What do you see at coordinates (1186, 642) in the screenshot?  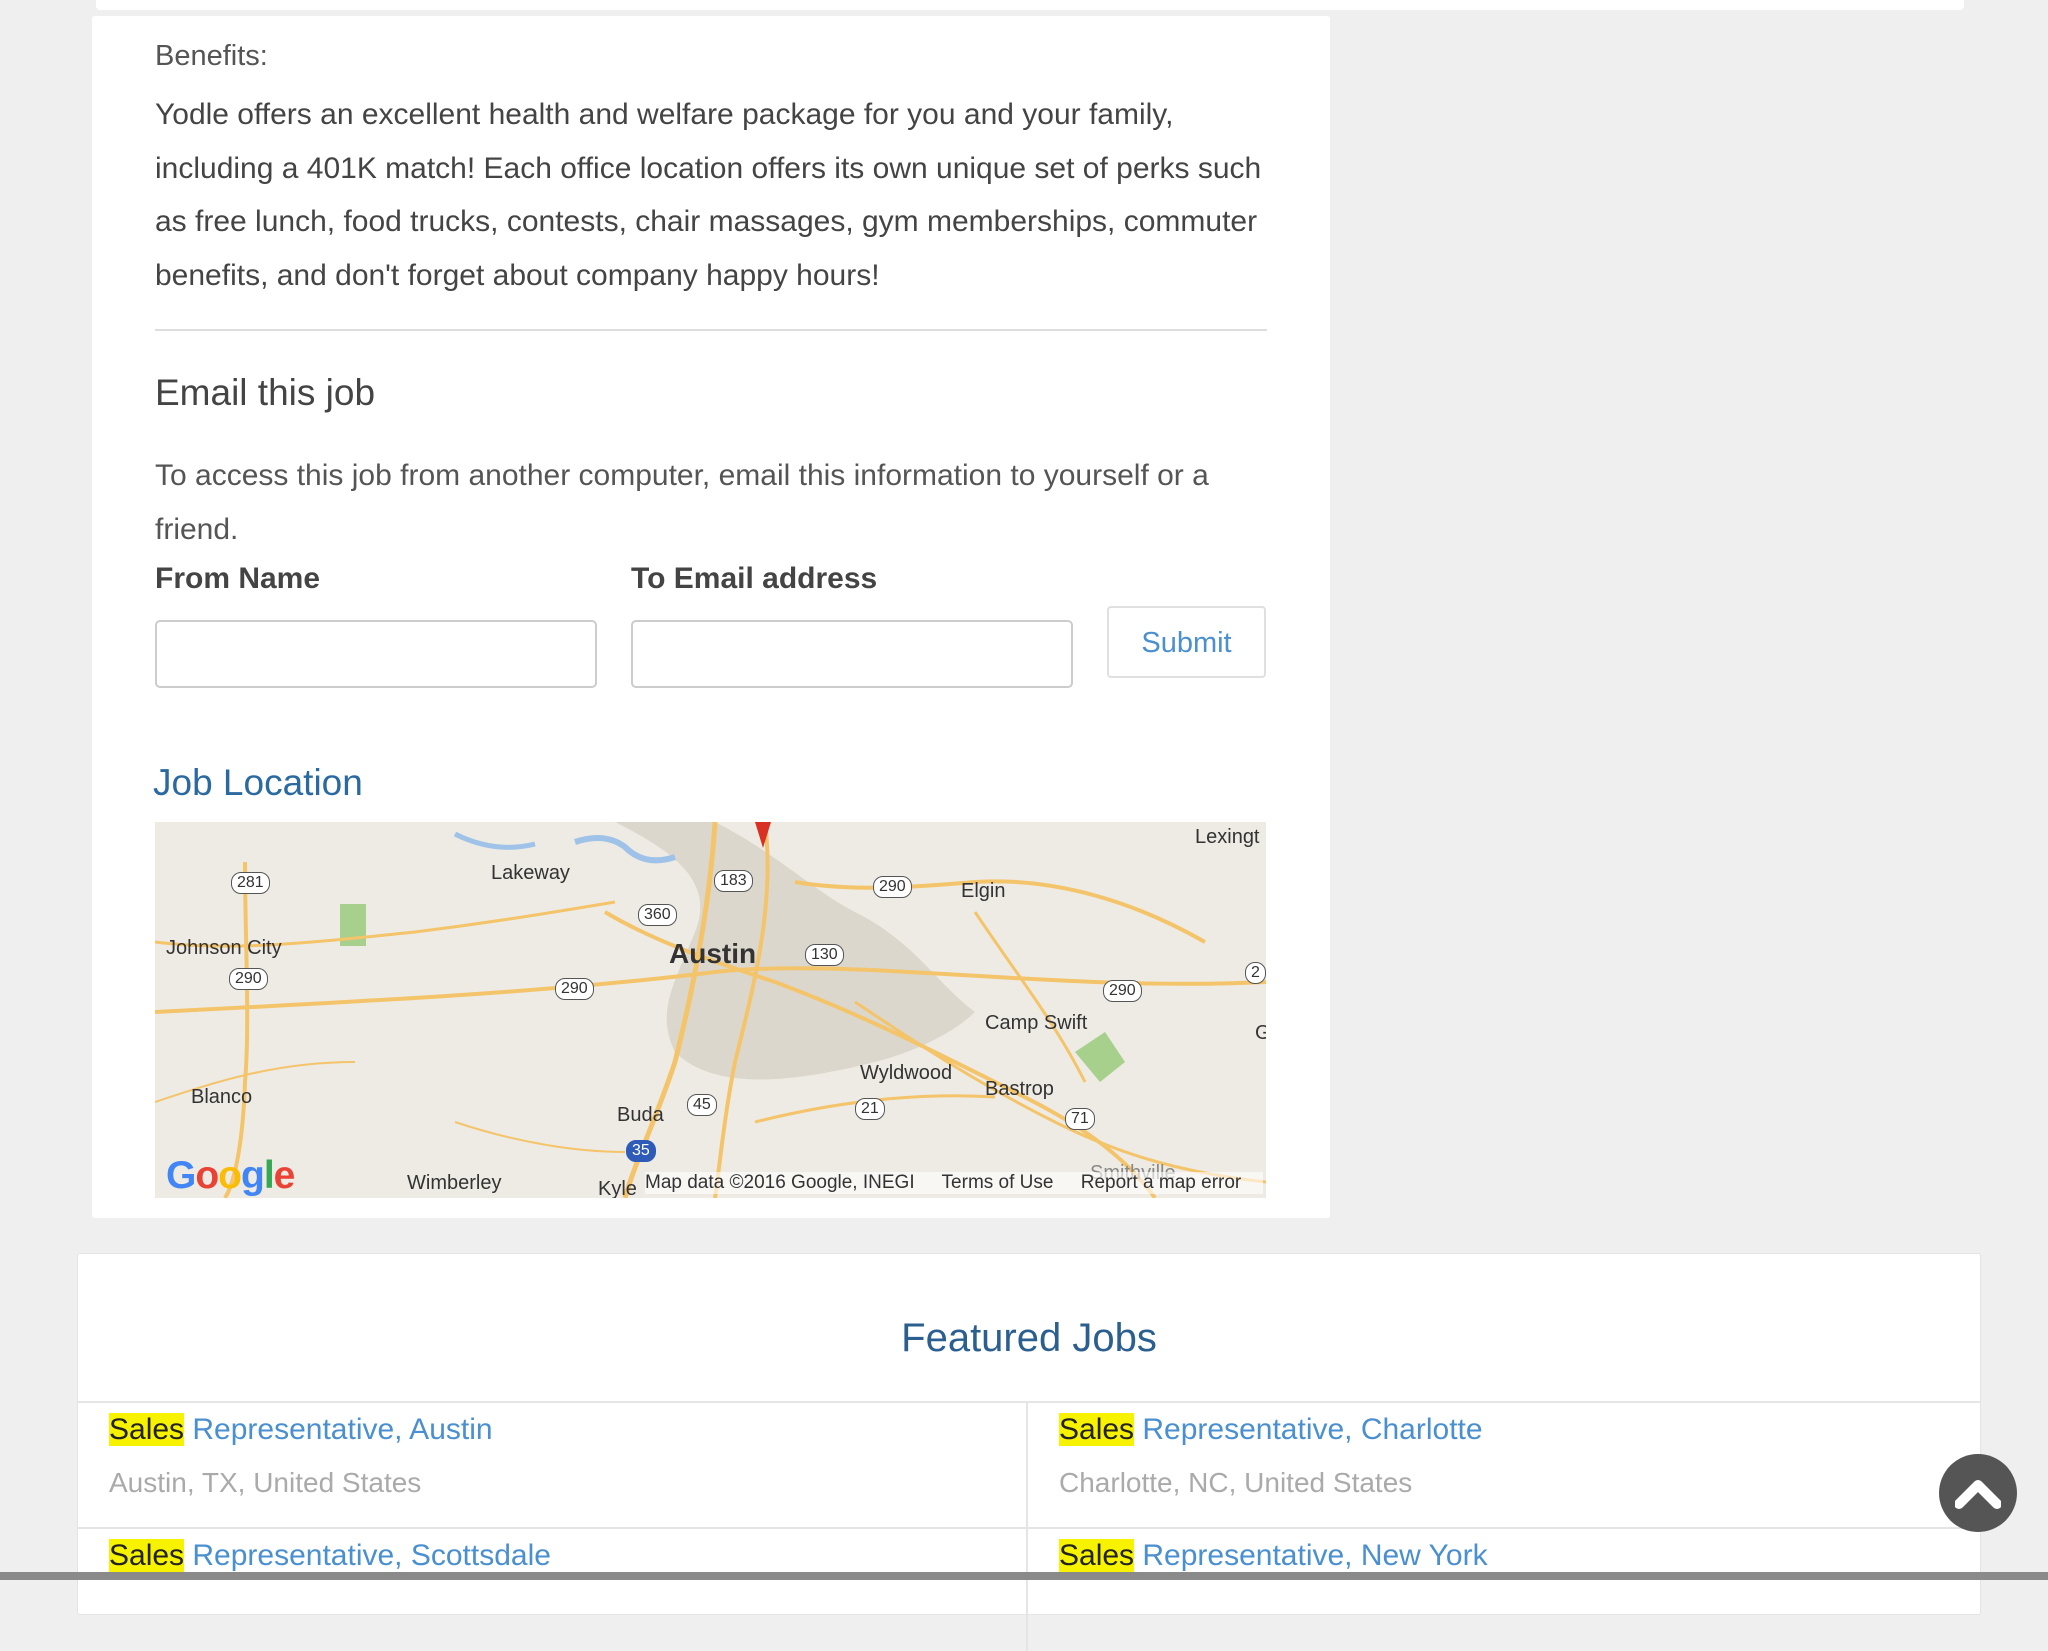 I see `submit-button: Submit` at bounding box center [1186, 642].